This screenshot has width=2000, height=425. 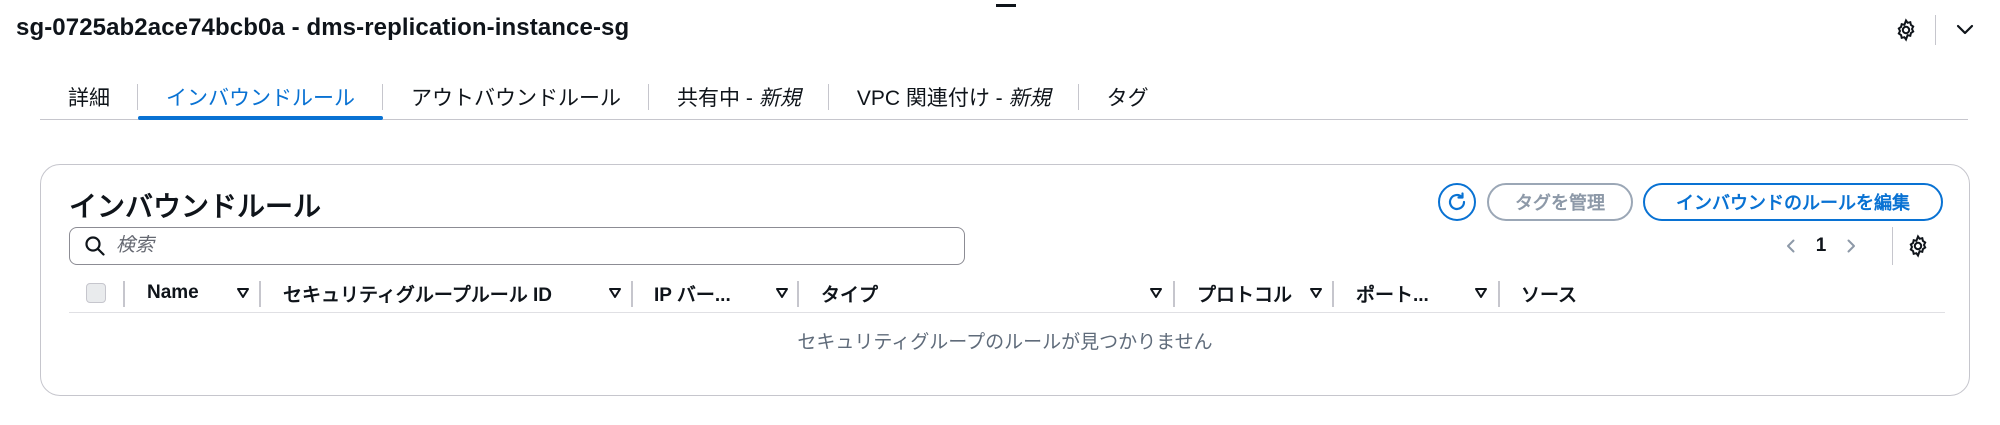 I want to click on tab-label: VPC 関連付け -, so click(x=929, y=98).